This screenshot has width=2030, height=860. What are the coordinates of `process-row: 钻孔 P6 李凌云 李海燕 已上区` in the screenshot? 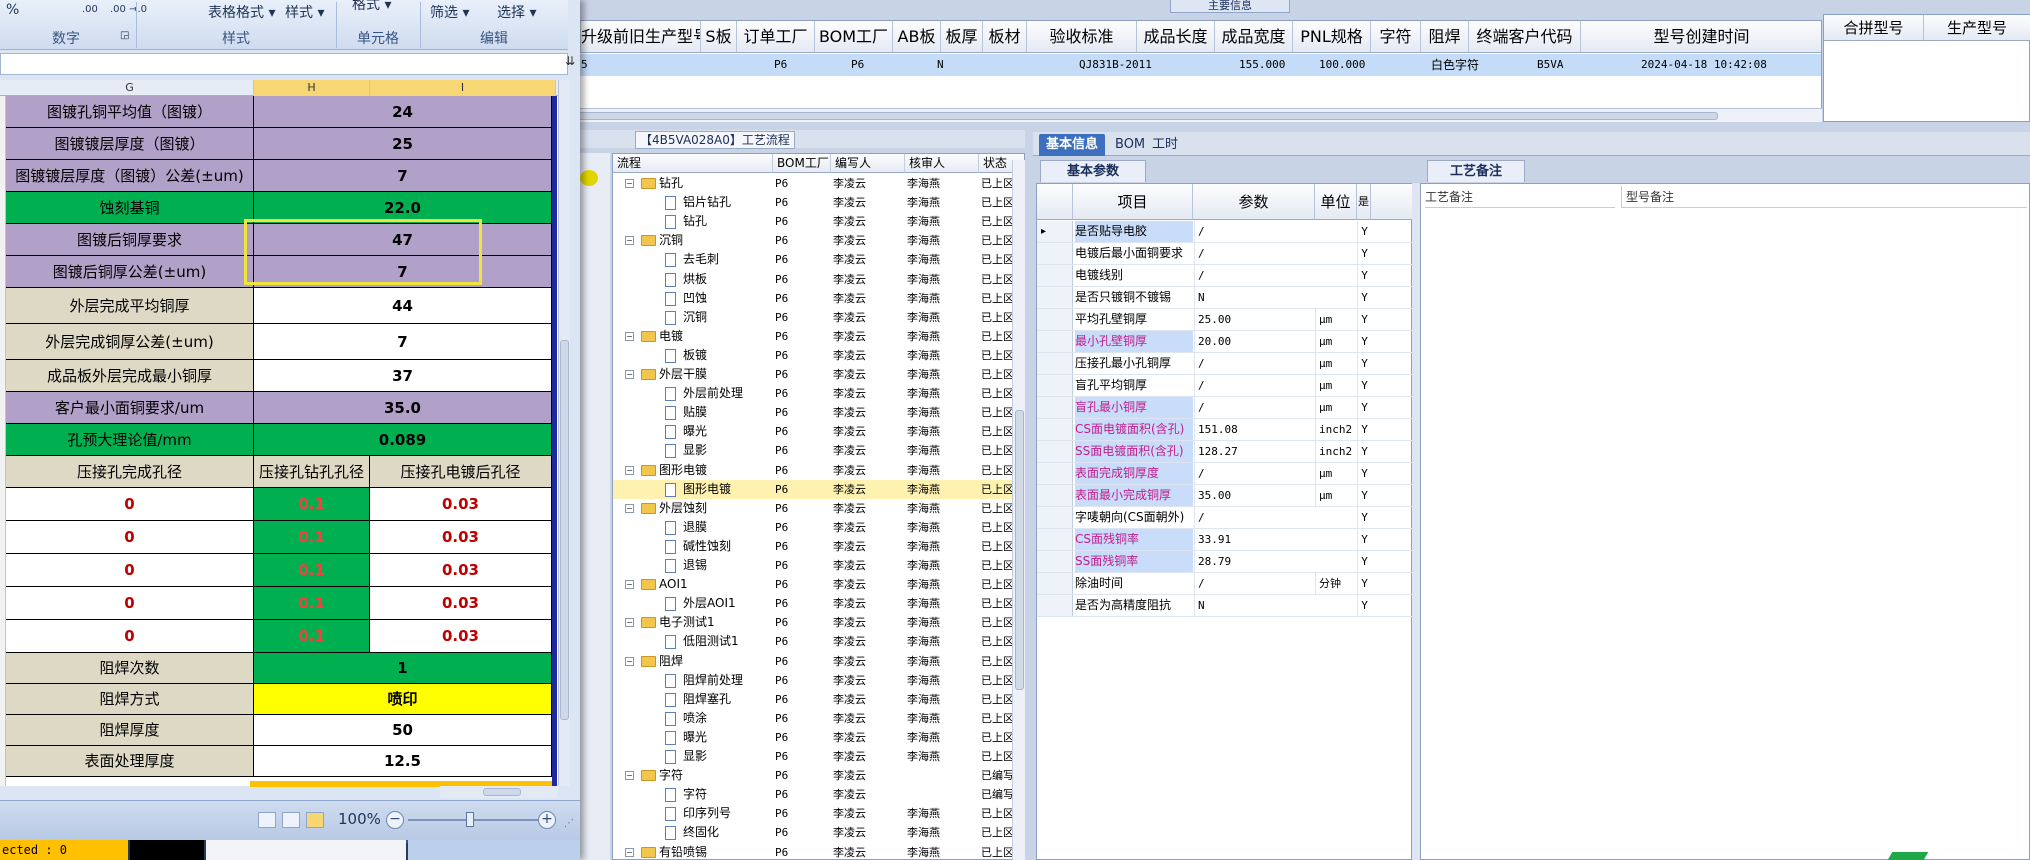 It's located at (813, 221).